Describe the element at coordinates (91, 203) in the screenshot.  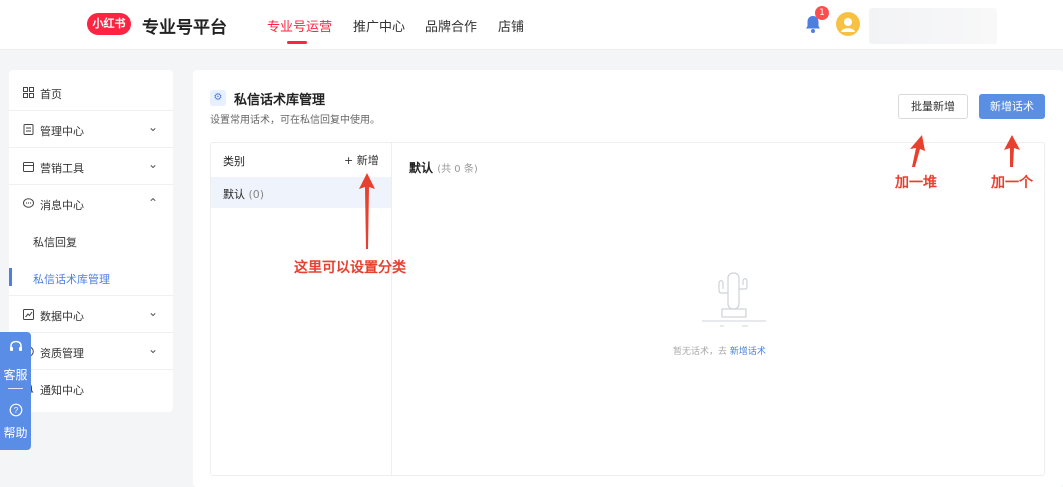
I see `sidebar-item-messages: 消息中心 ⌃` at that location.